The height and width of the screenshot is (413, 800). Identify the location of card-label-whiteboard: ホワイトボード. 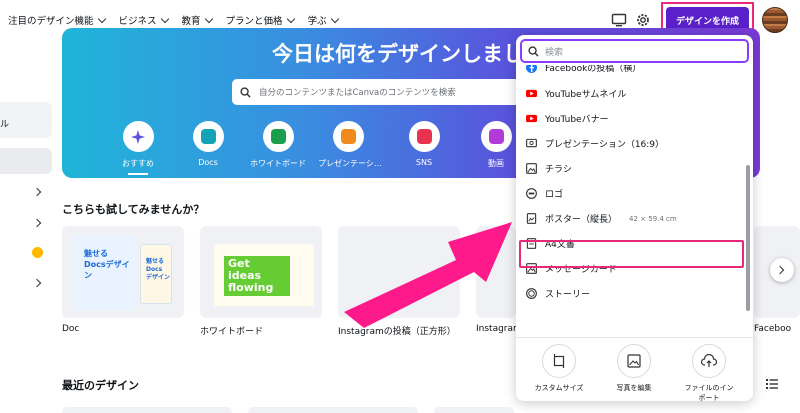
(232, 332).